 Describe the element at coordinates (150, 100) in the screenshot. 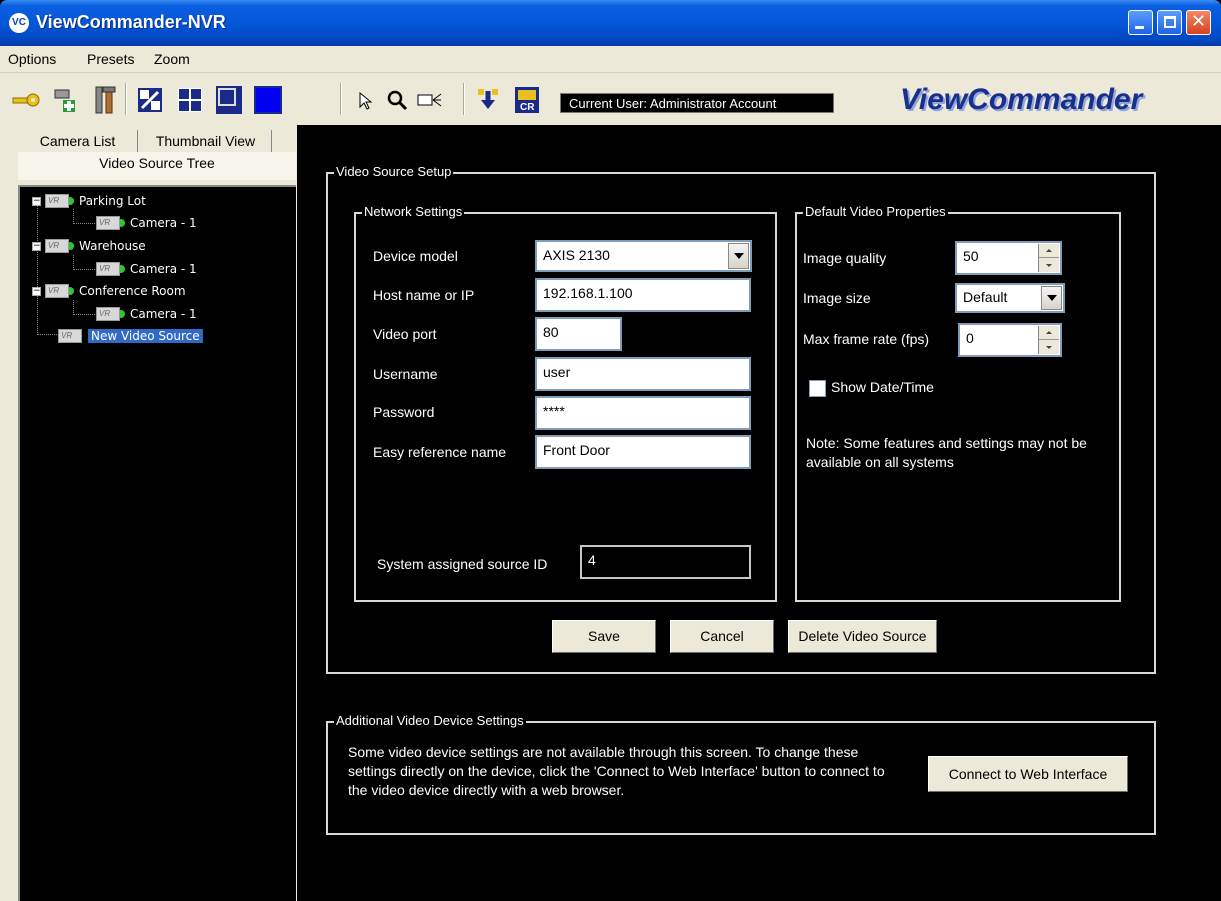

I see `edit-layout-icon` at that location.